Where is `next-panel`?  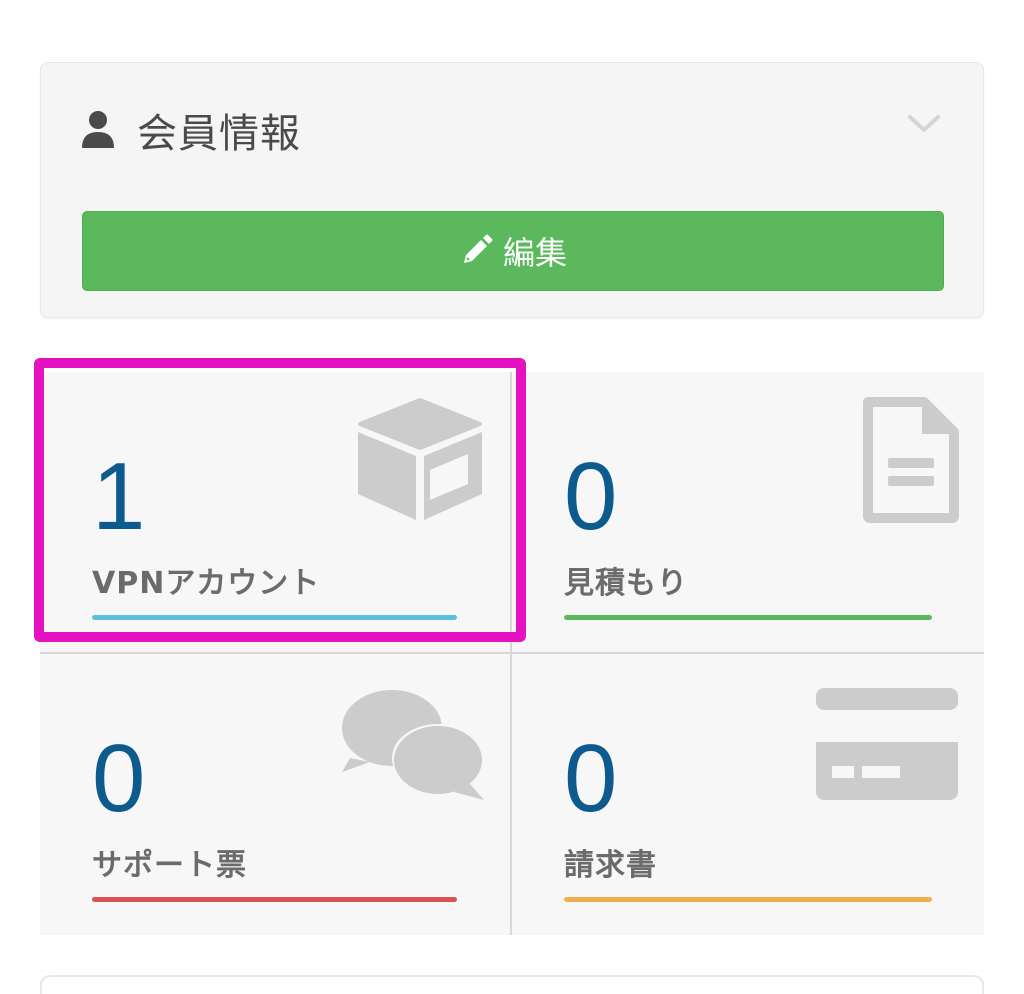 next-panel is located at coordinates (512, 984).